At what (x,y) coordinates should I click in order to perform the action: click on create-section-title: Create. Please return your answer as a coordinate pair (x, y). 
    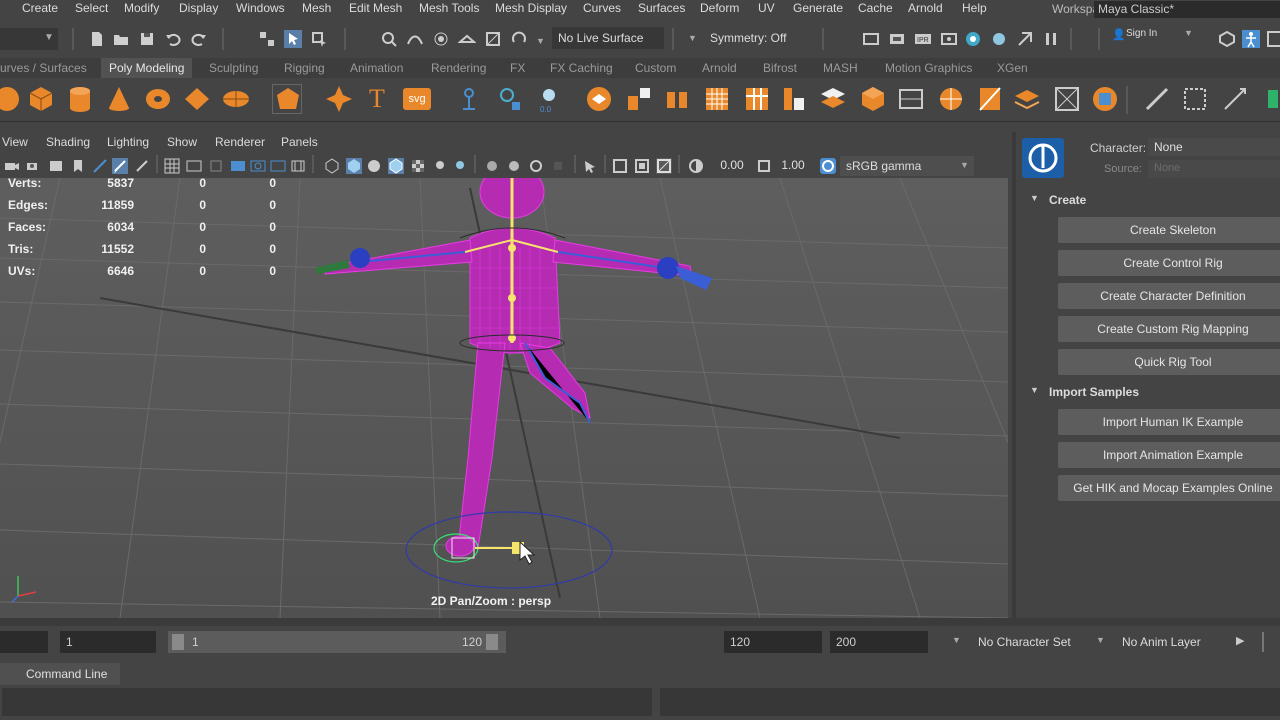
    Looking at the image, I should click on (1067, 200).